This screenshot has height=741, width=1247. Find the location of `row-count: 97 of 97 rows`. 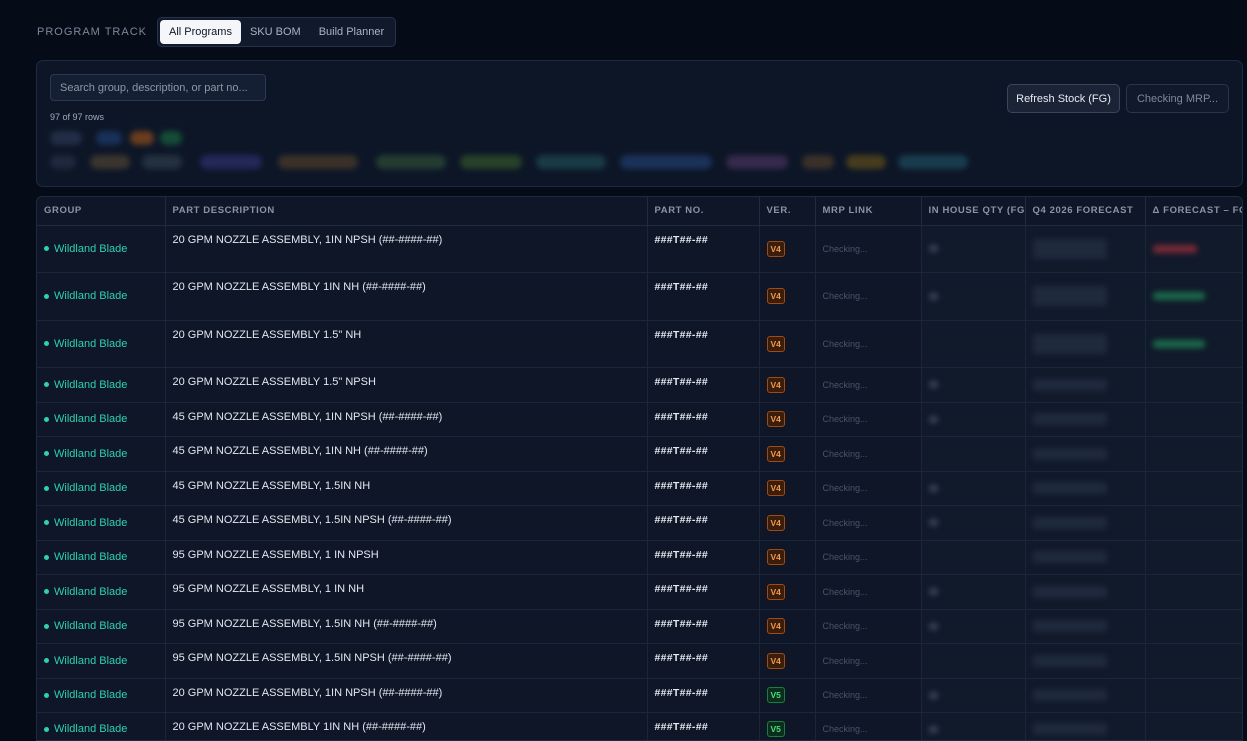

row-count: 97 of 97 rows is located at coordinates (77, 117).